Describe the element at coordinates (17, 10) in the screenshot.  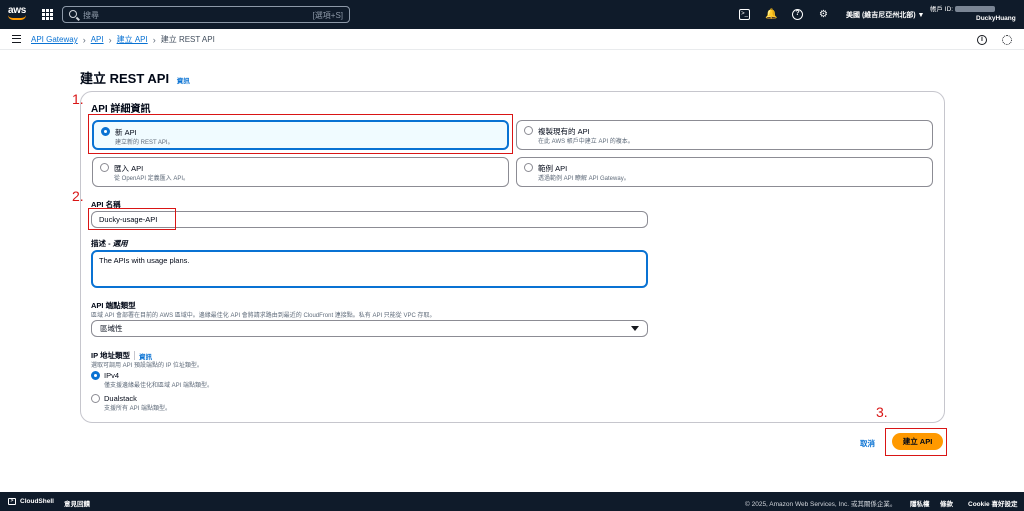
I see `aws-logo-text: aws` at that location.